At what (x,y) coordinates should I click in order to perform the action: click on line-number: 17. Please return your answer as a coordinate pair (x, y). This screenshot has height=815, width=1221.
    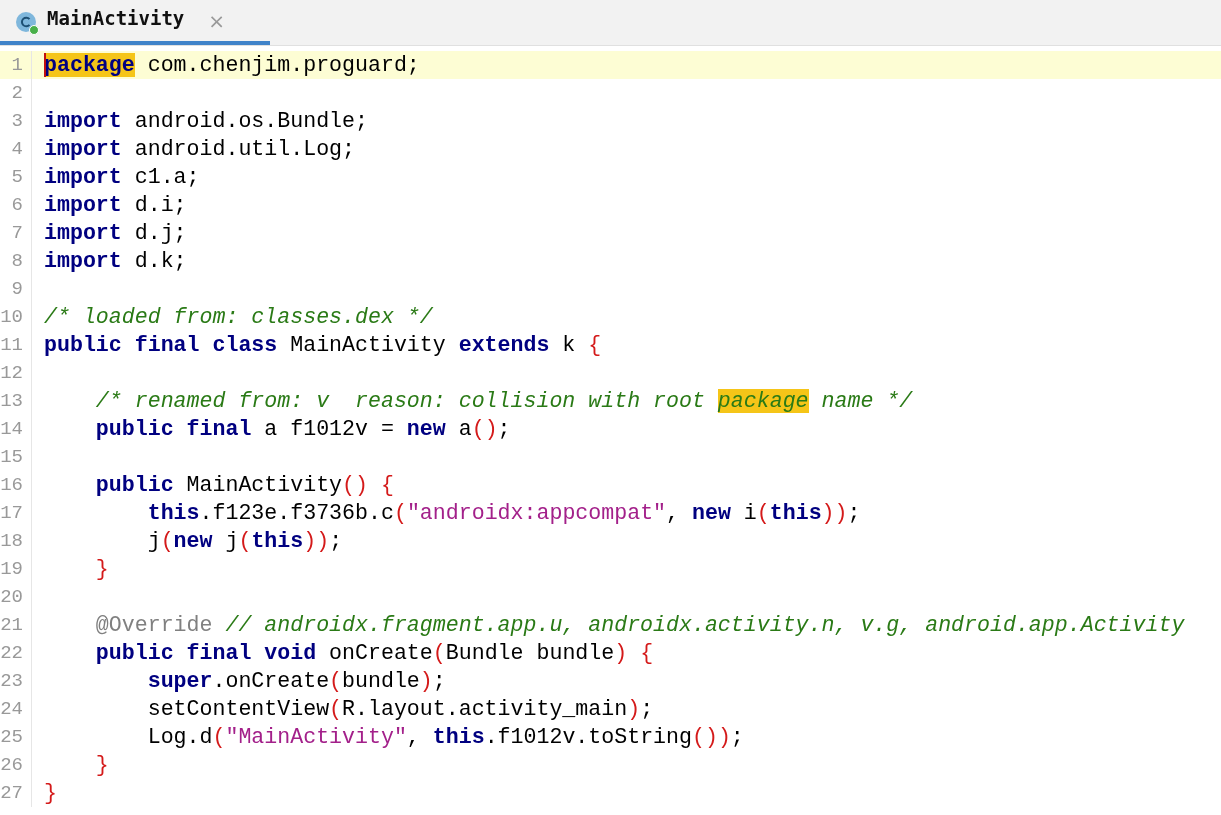
    Looking at the image, I should click on (11, 513).